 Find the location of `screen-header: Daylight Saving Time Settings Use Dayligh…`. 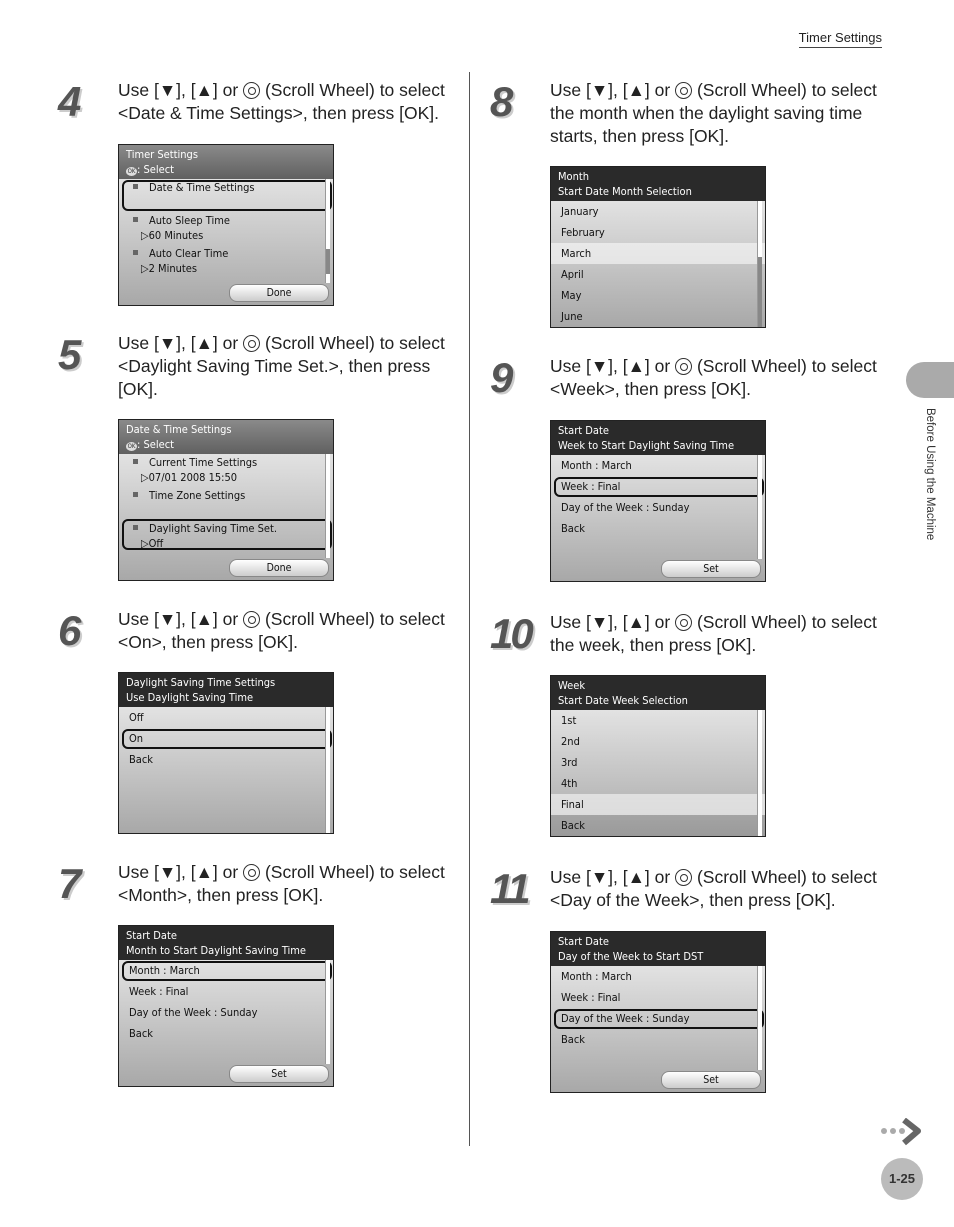

screen-header: Daylight Saving Time Settings Use Dayligh… is located at coordinates (226, 690).